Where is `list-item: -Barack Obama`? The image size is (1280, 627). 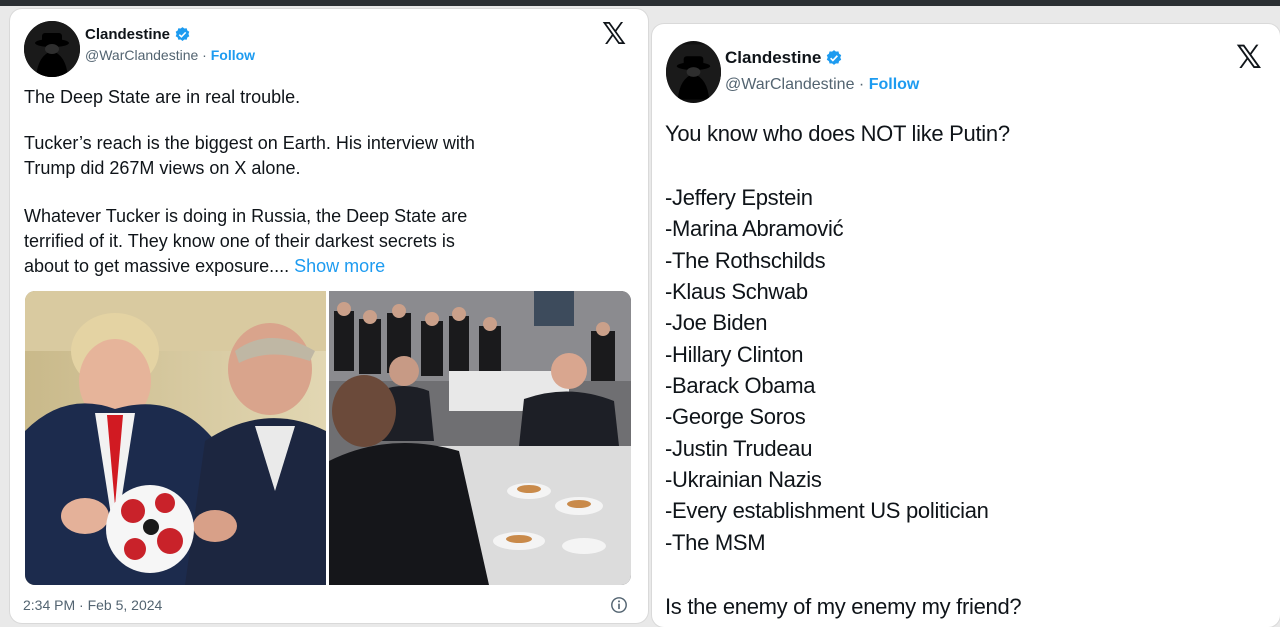
list-item: -Barack Obama is located at coordinates (740, 385).